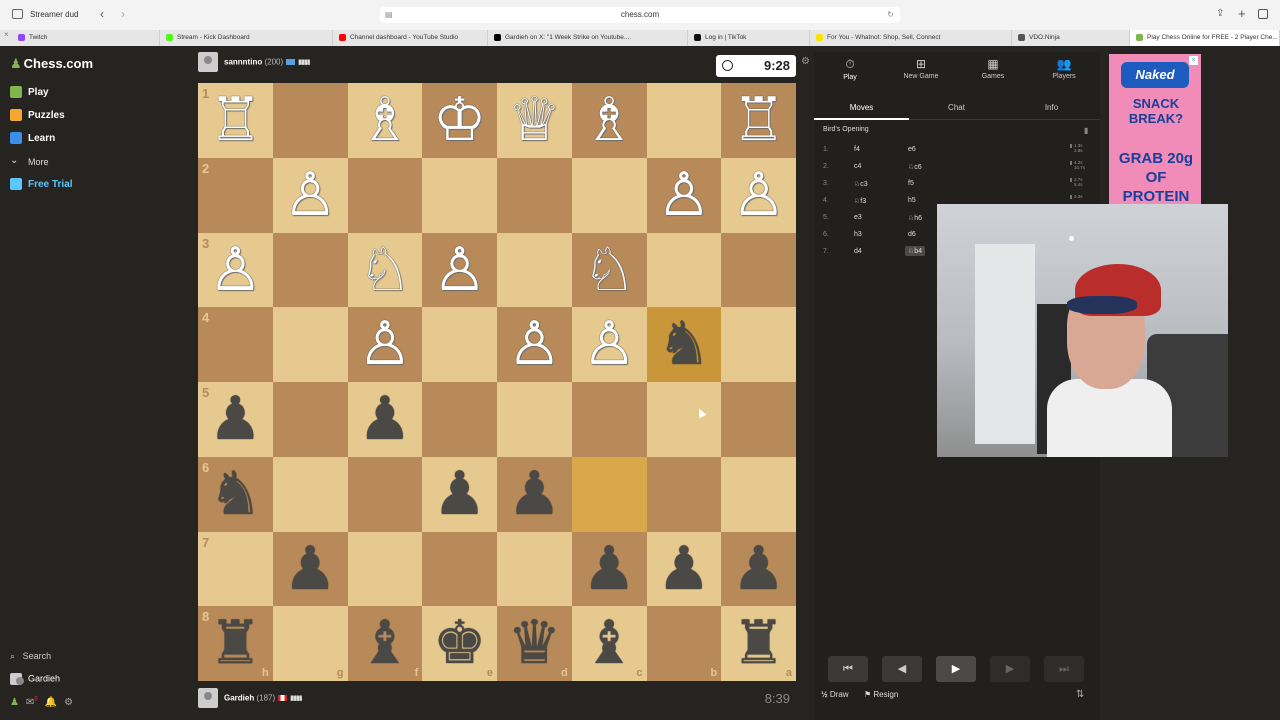 The height and width of the screenshot is (720, 1280). I want to click on panel-tab-games: ▦ Games, so click(993, 68).